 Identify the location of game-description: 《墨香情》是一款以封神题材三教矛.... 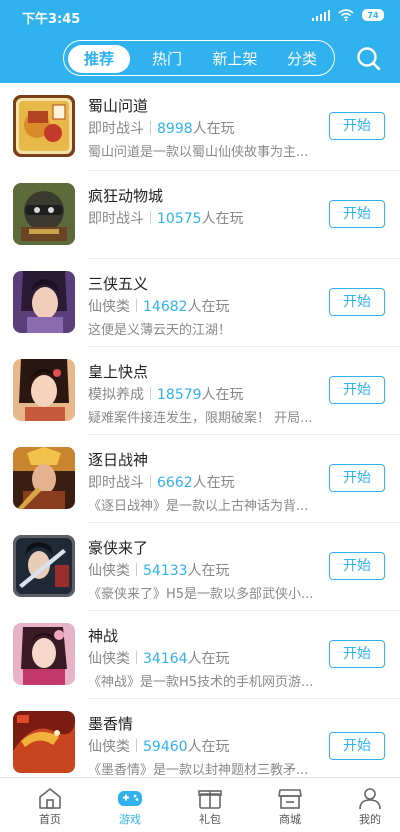
(198, 770).